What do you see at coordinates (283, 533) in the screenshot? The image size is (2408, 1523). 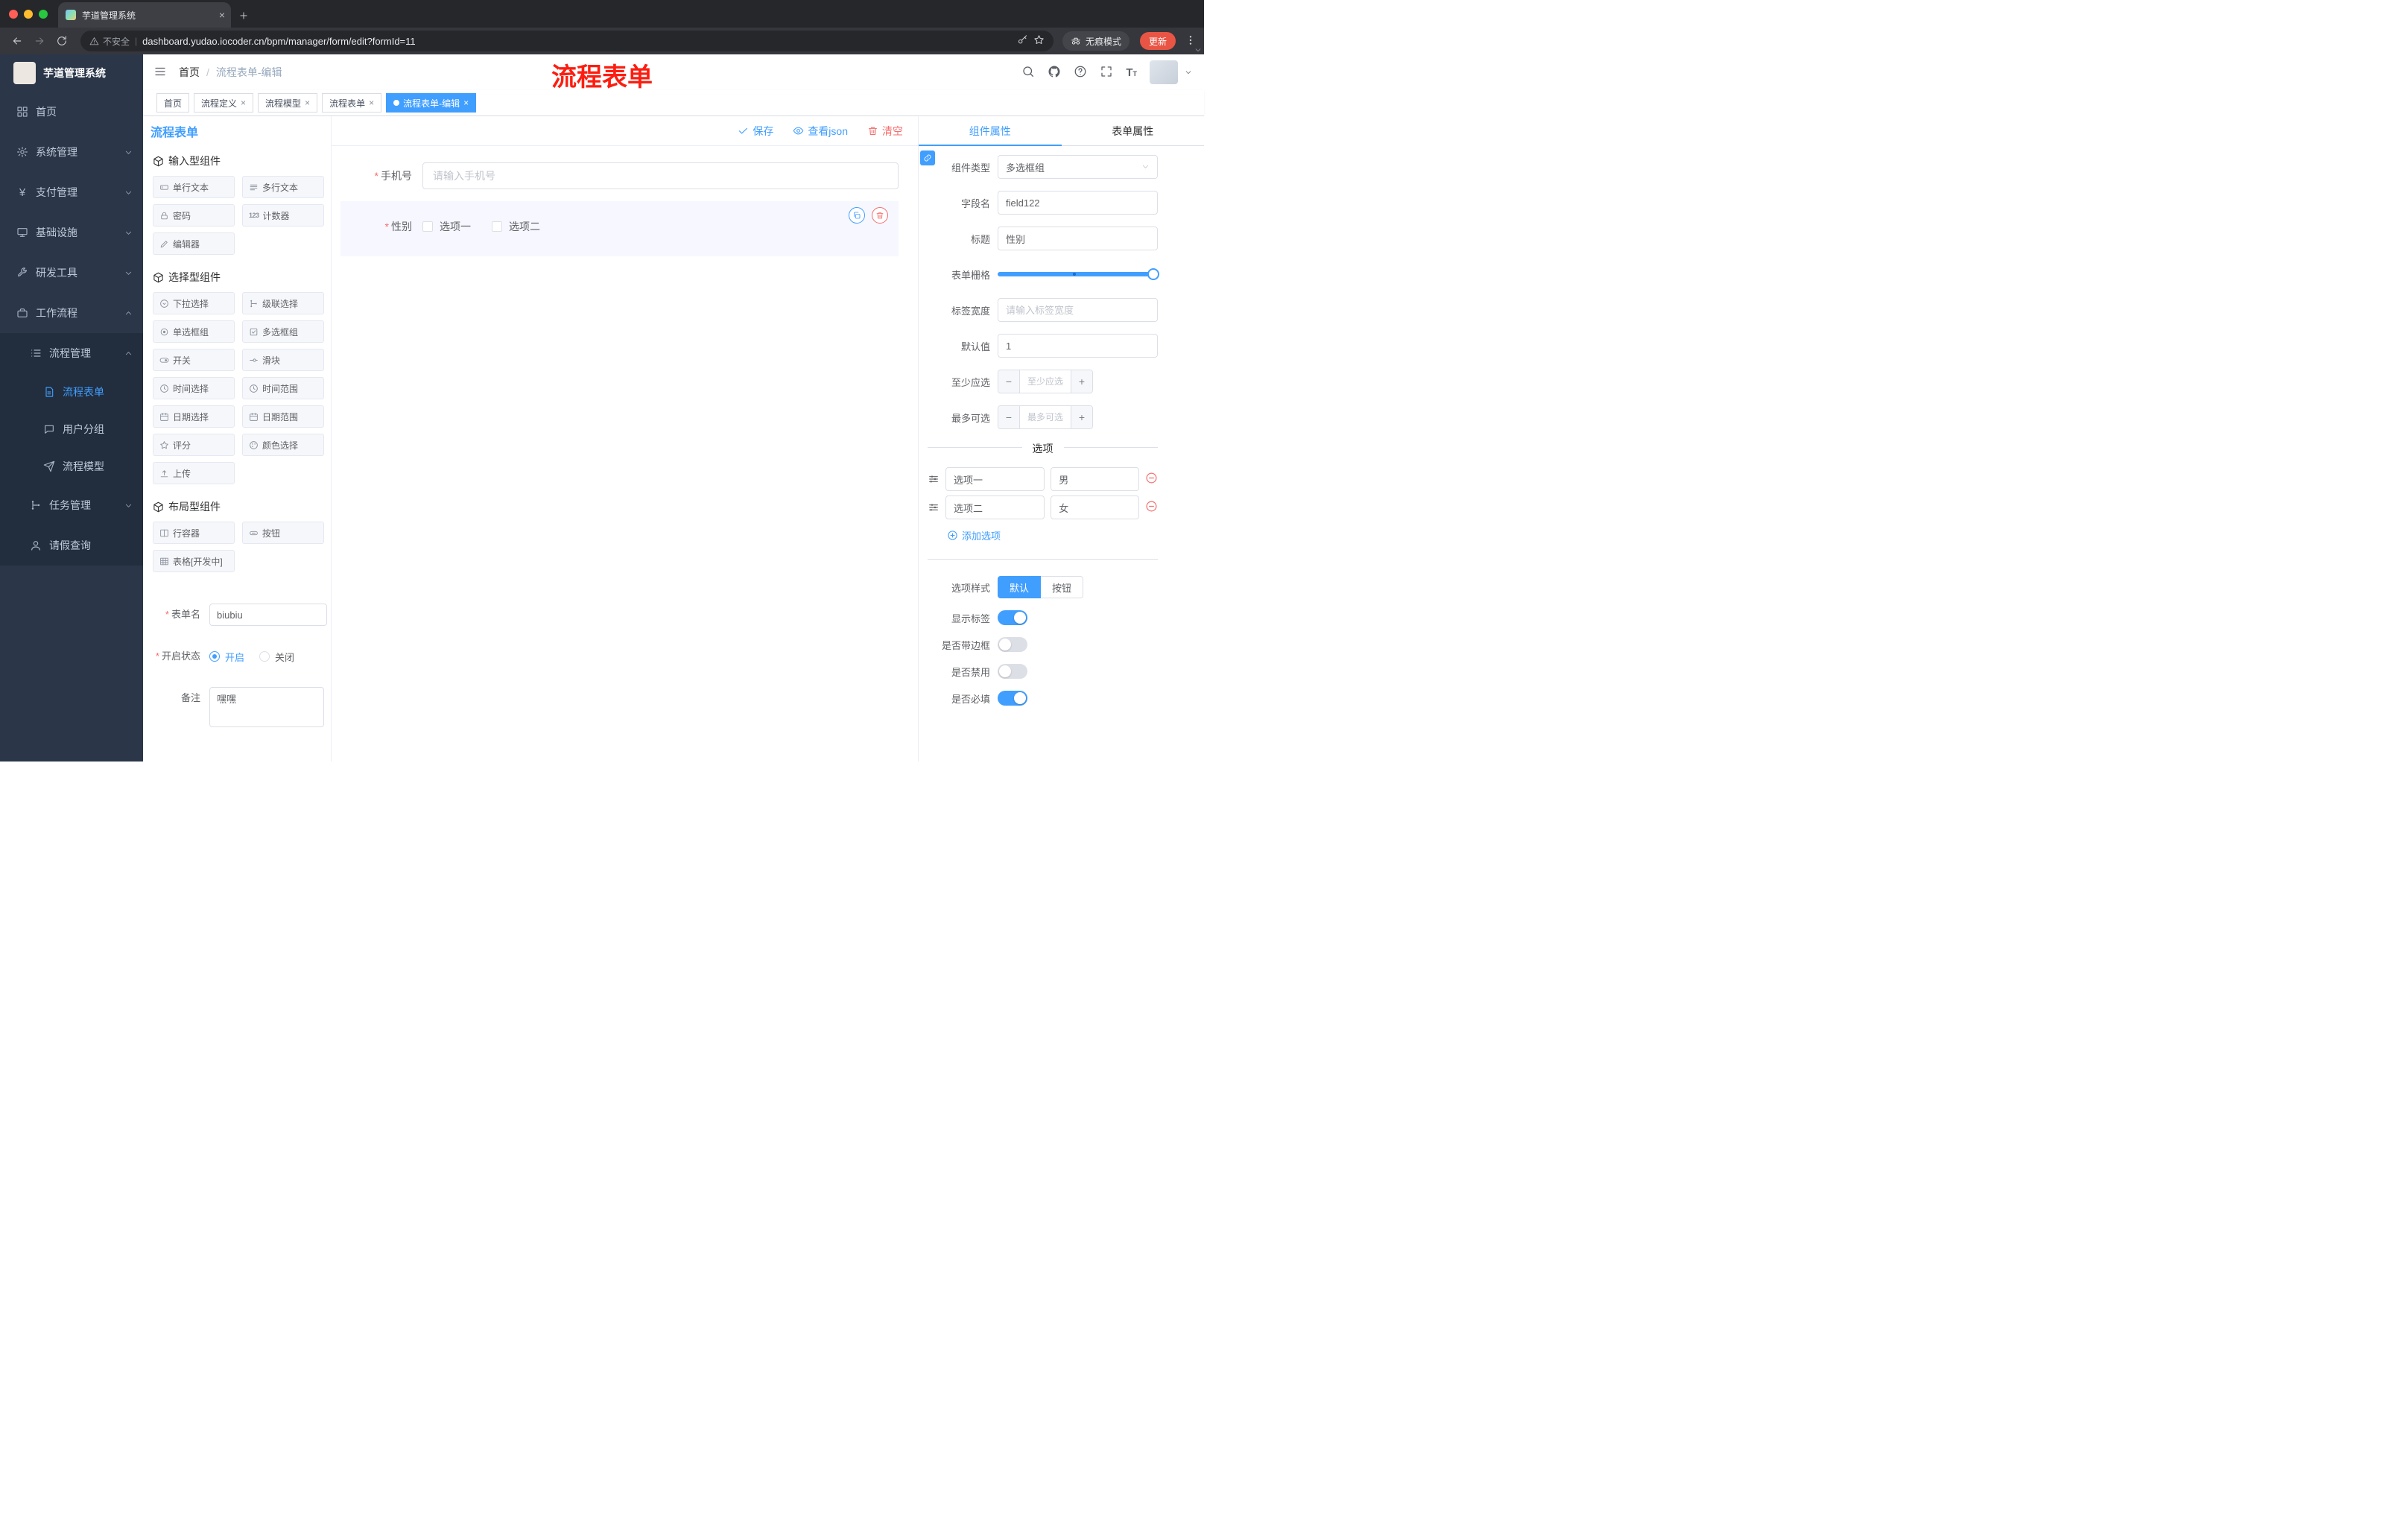 I see `component-button: 按钮` at bounding box center [283, 533].